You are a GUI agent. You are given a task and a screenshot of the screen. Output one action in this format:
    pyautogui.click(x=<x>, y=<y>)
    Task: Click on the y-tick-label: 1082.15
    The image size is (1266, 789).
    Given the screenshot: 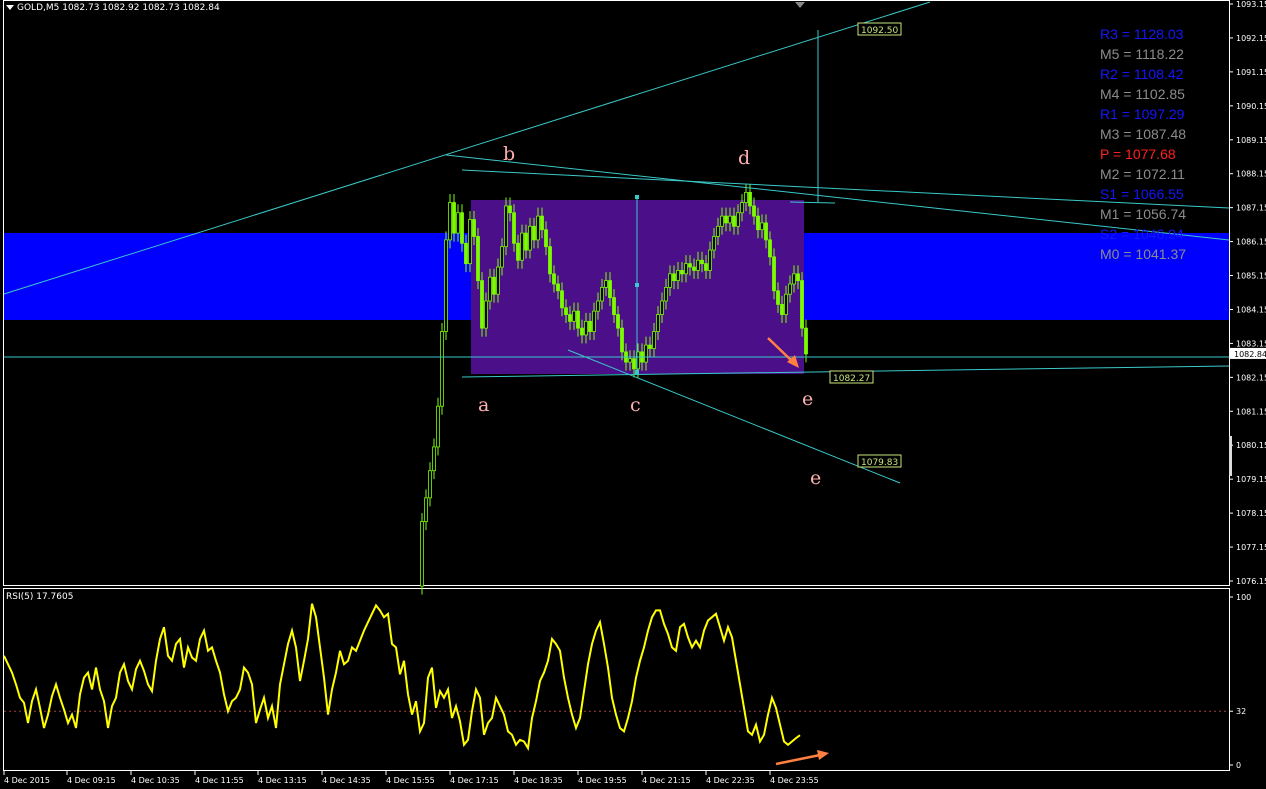 What is the action you would take?
    pyautogui.click(x=1251, y=377)
    